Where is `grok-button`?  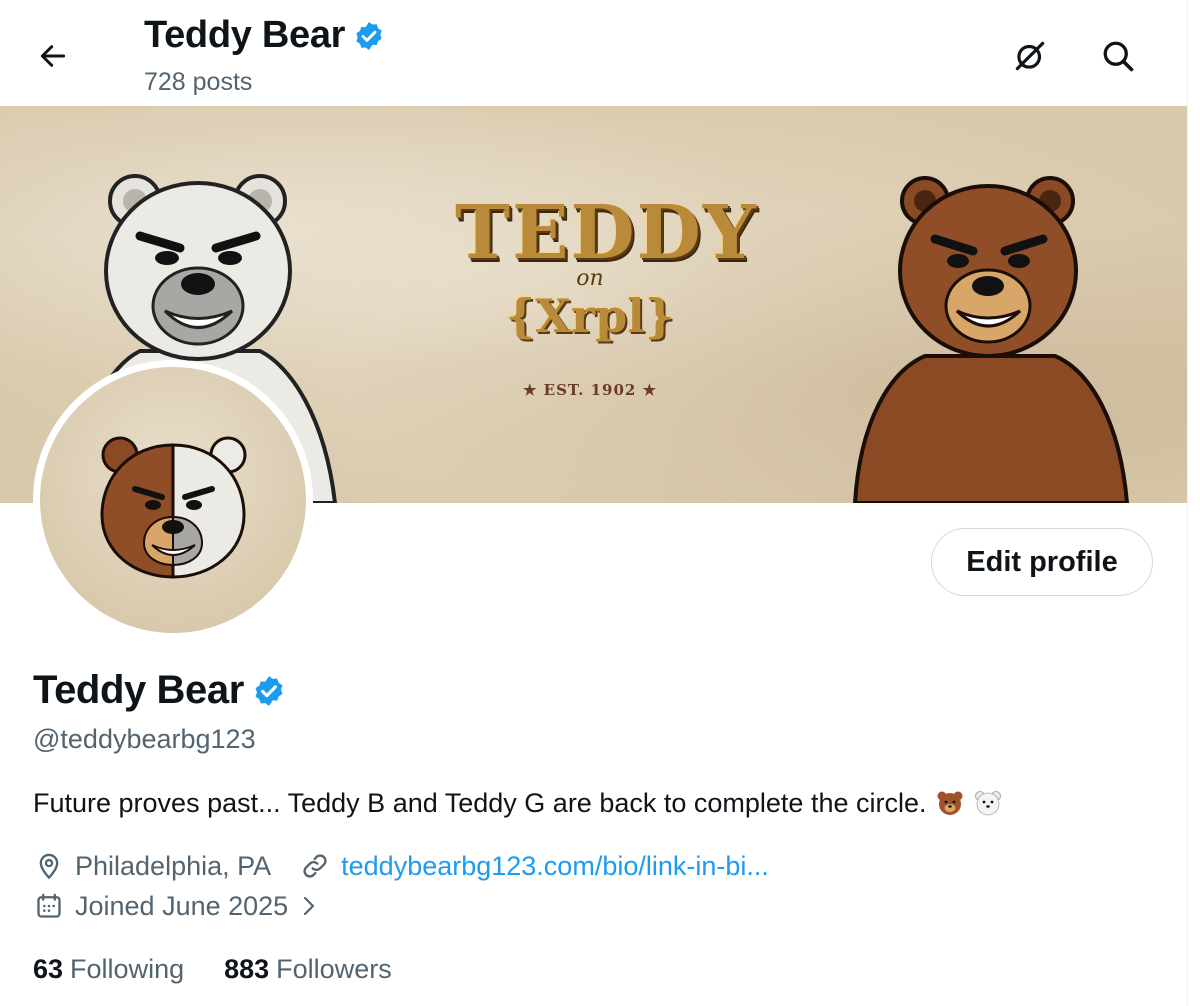
grok-button is located at coordinates (1030, 56).